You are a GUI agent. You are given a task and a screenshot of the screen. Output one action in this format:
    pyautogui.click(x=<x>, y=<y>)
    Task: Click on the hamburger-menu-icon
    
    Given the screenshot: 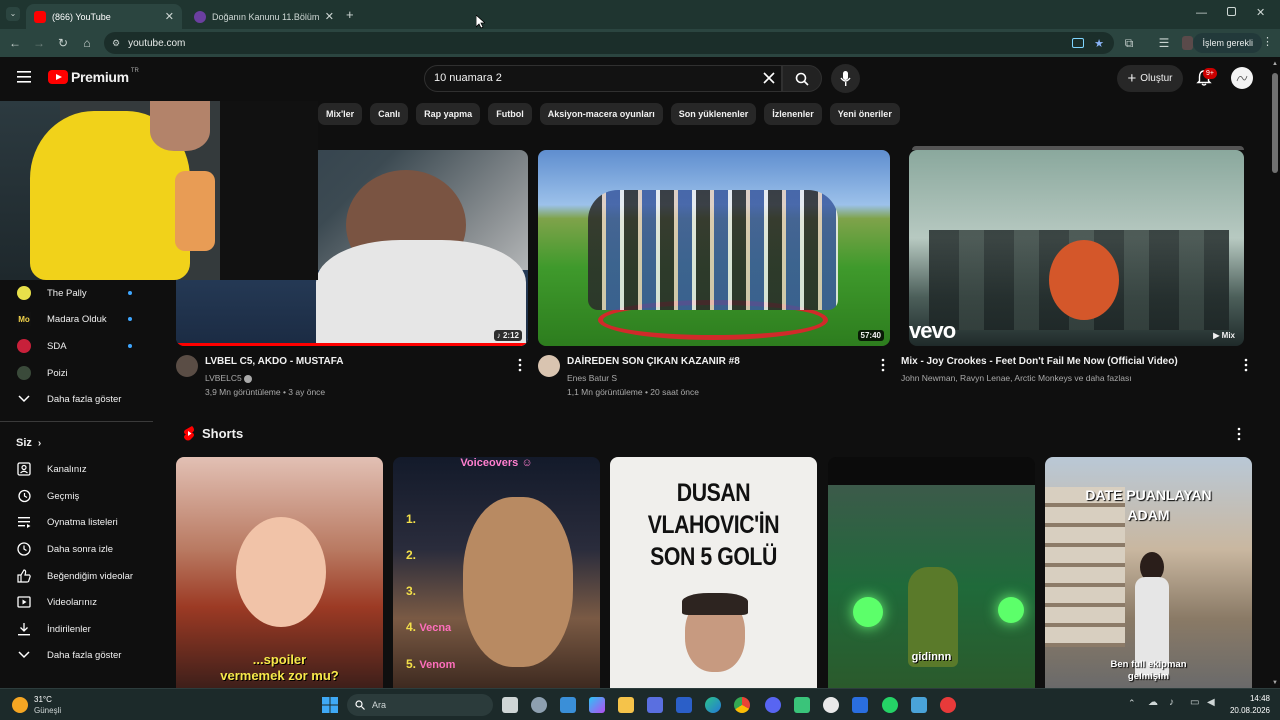 What is the action you would take?
    pyautogui.click(x=24, y=77)
    